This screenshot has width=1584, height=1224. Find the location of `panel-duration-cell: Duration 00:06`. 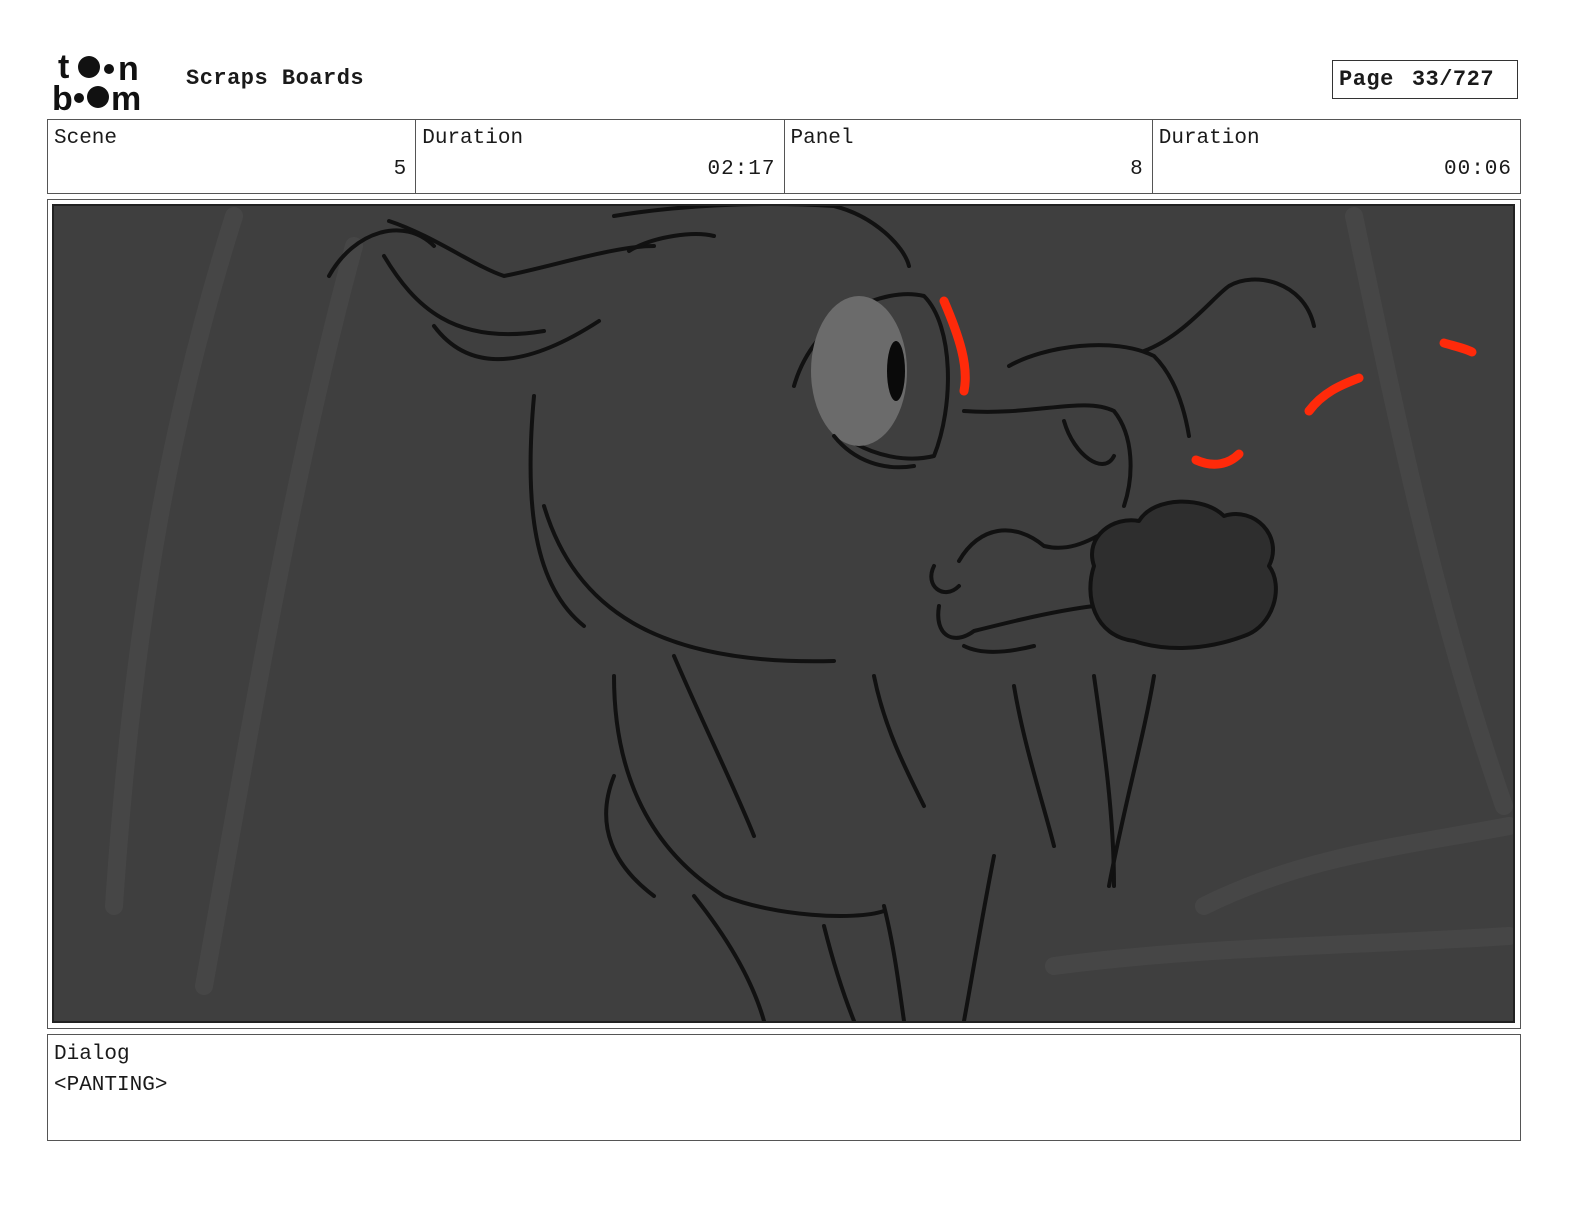

panel-duration-cell: Duration 00:06 is located at coordinates (1336, 156).